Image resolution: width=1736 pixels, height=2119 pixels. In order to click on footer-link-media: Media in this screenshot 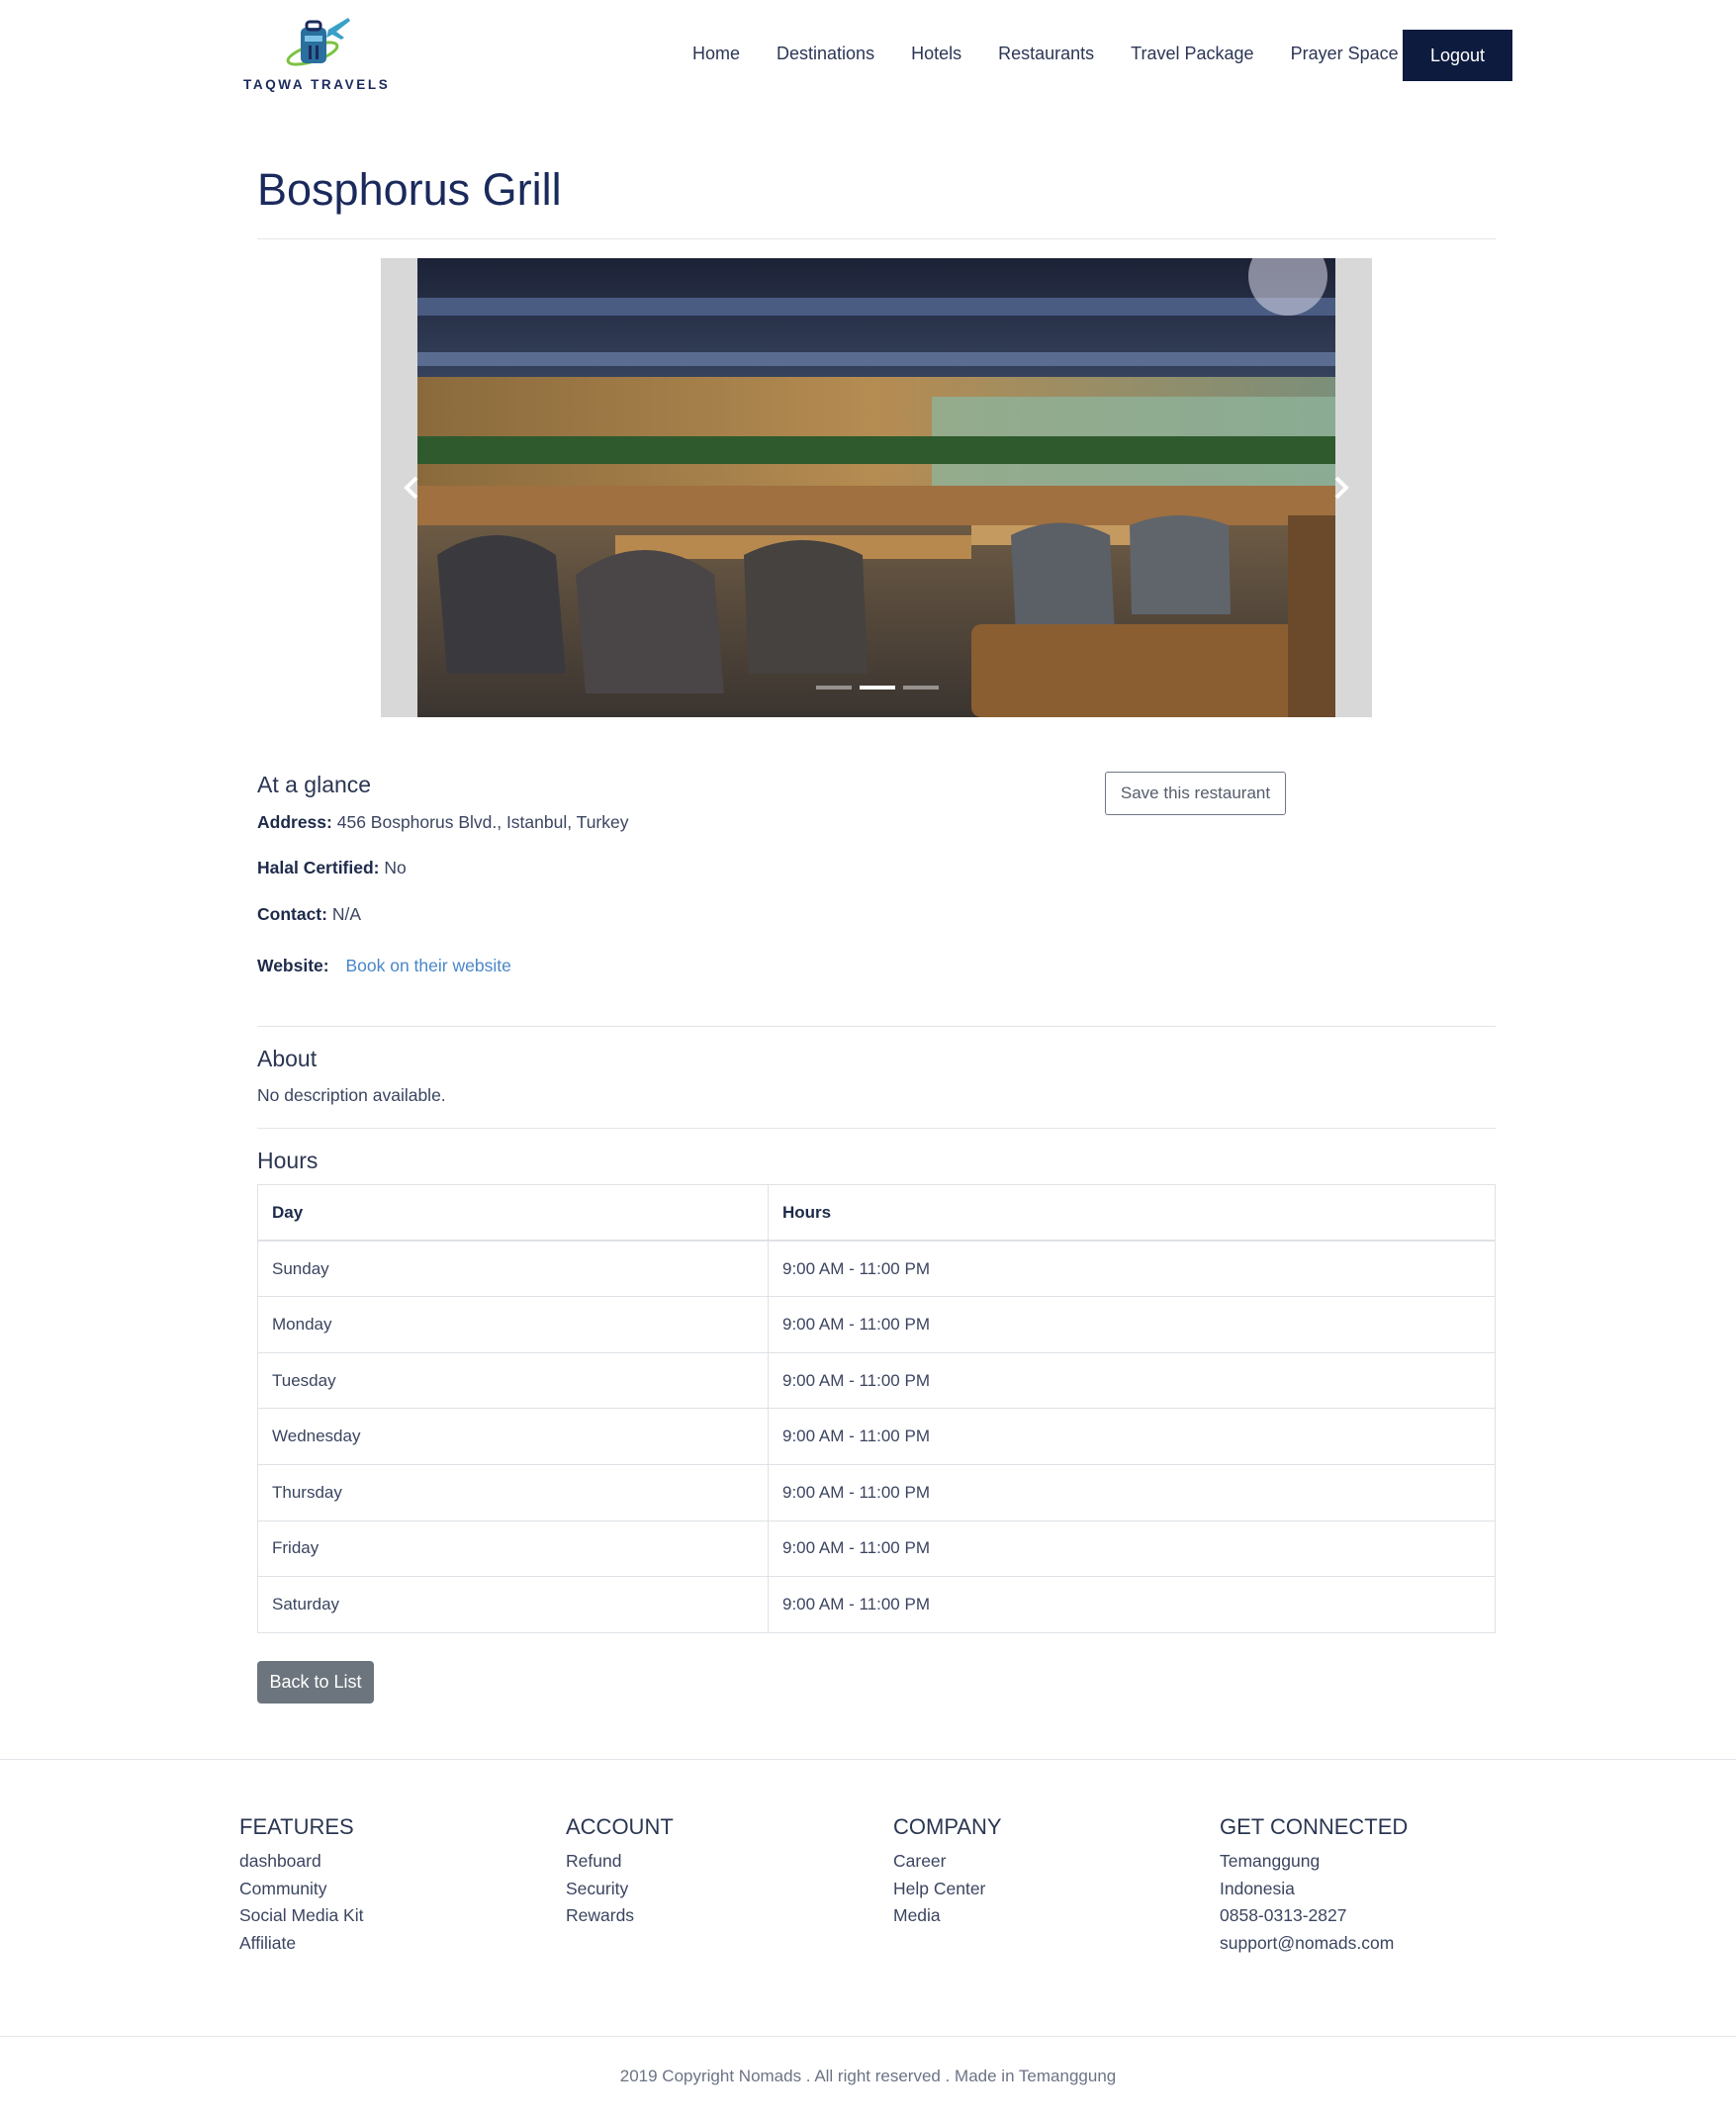, I will do `click(947, 1916)`.